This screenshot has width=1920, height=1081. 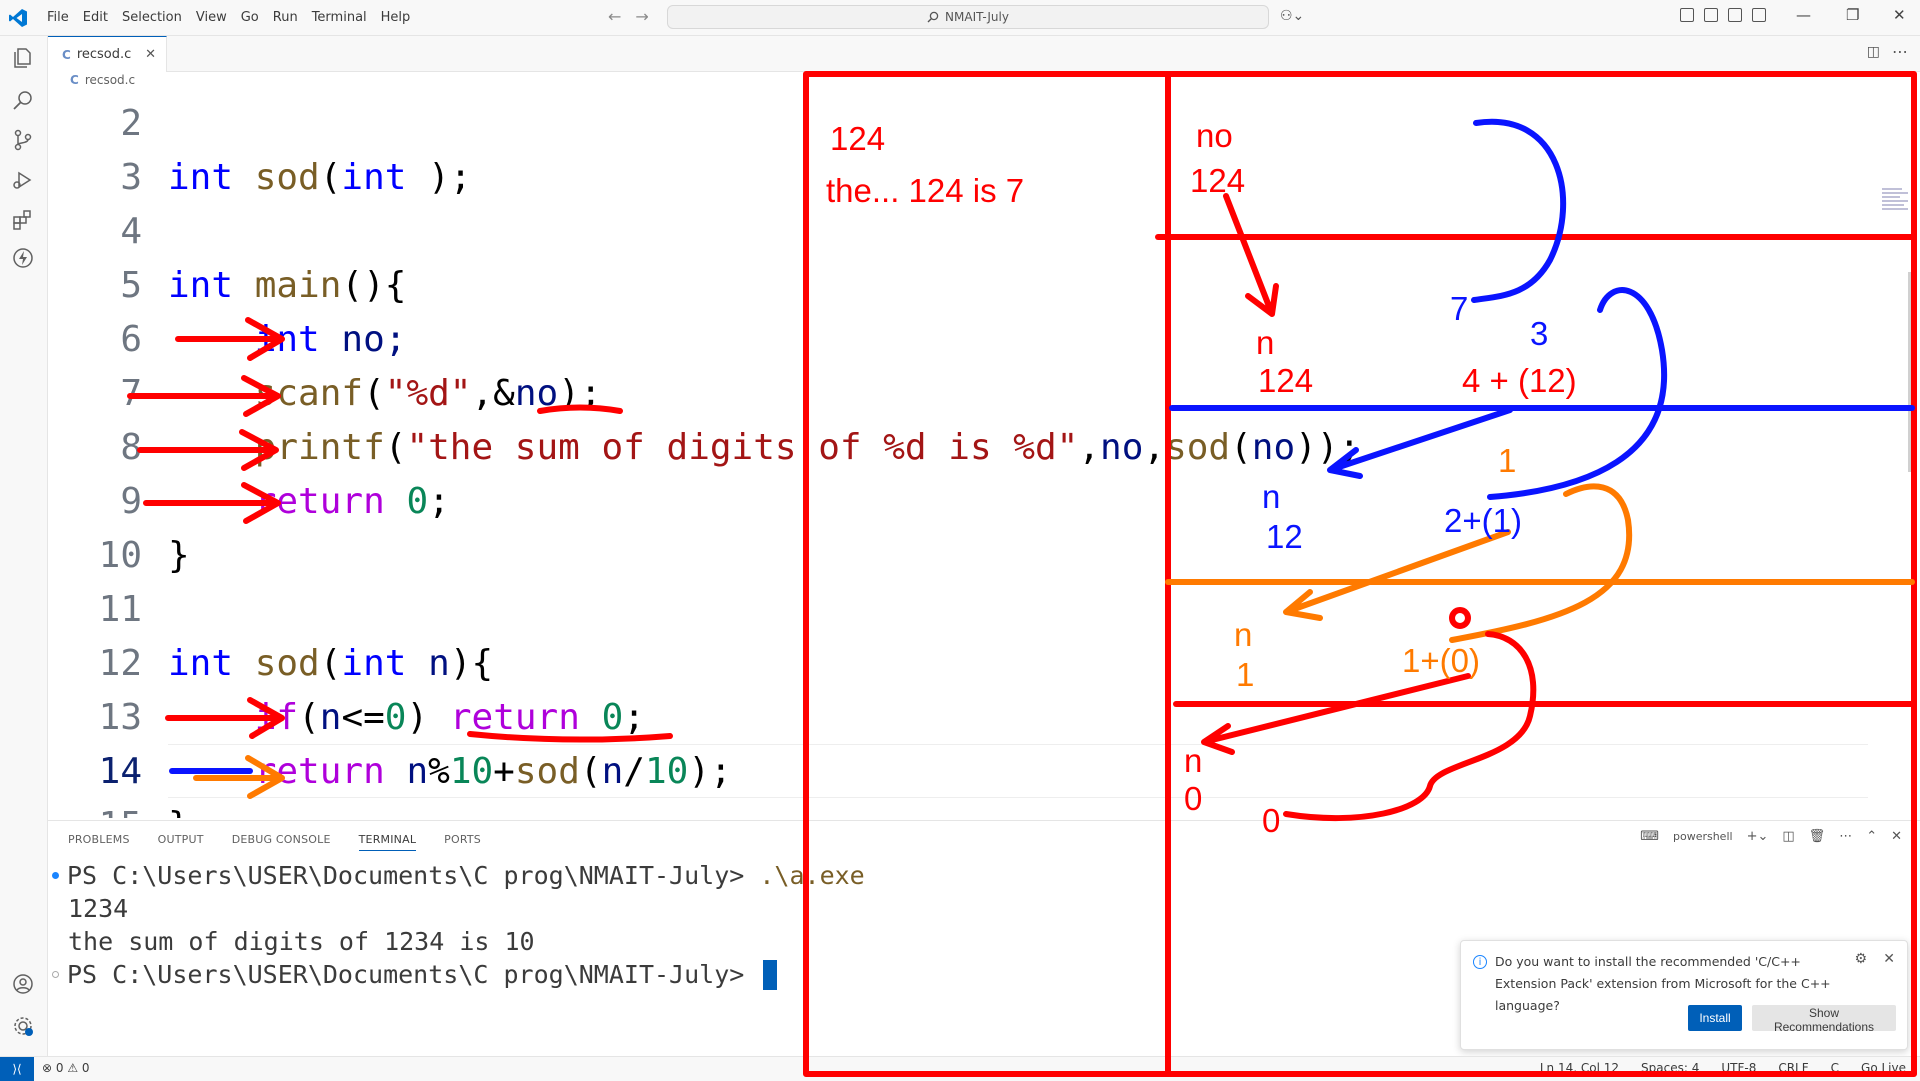 What do you see at coordinates (1911, 372) in the screenshot?
I see `editor-scrollbar` at bounding box center [1911, 372].